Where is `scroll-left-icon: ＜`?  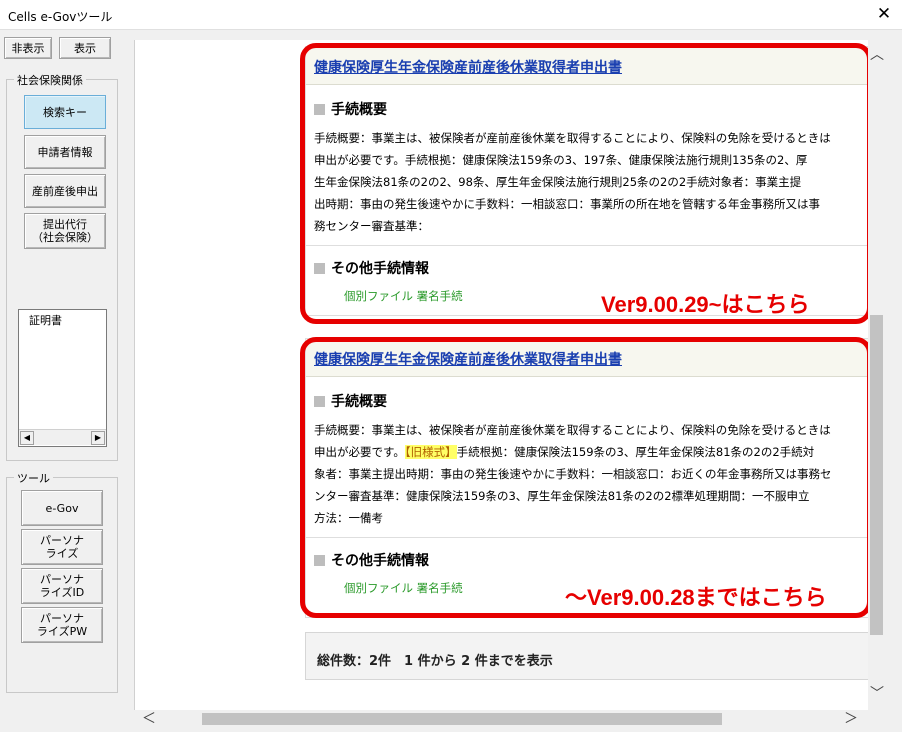
scroll-left-icon: ＜ is located at coordinates (149, 719).